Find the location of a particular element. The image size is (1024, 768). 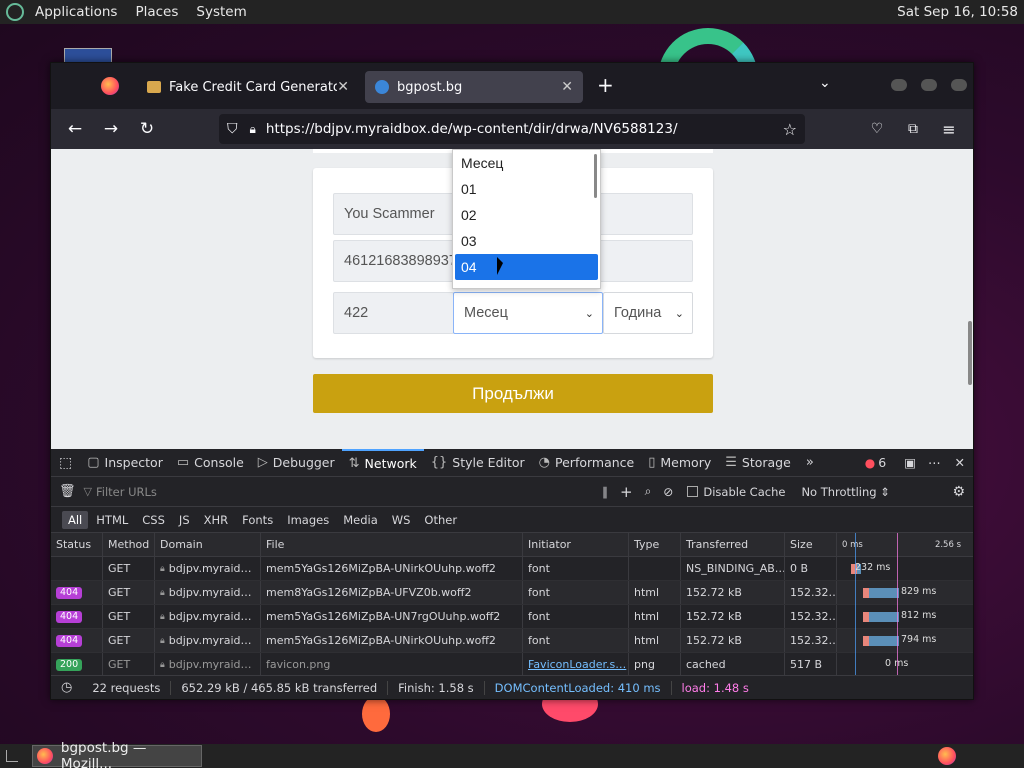

dropdown-scrollbar is located at coordinates (595, 176).